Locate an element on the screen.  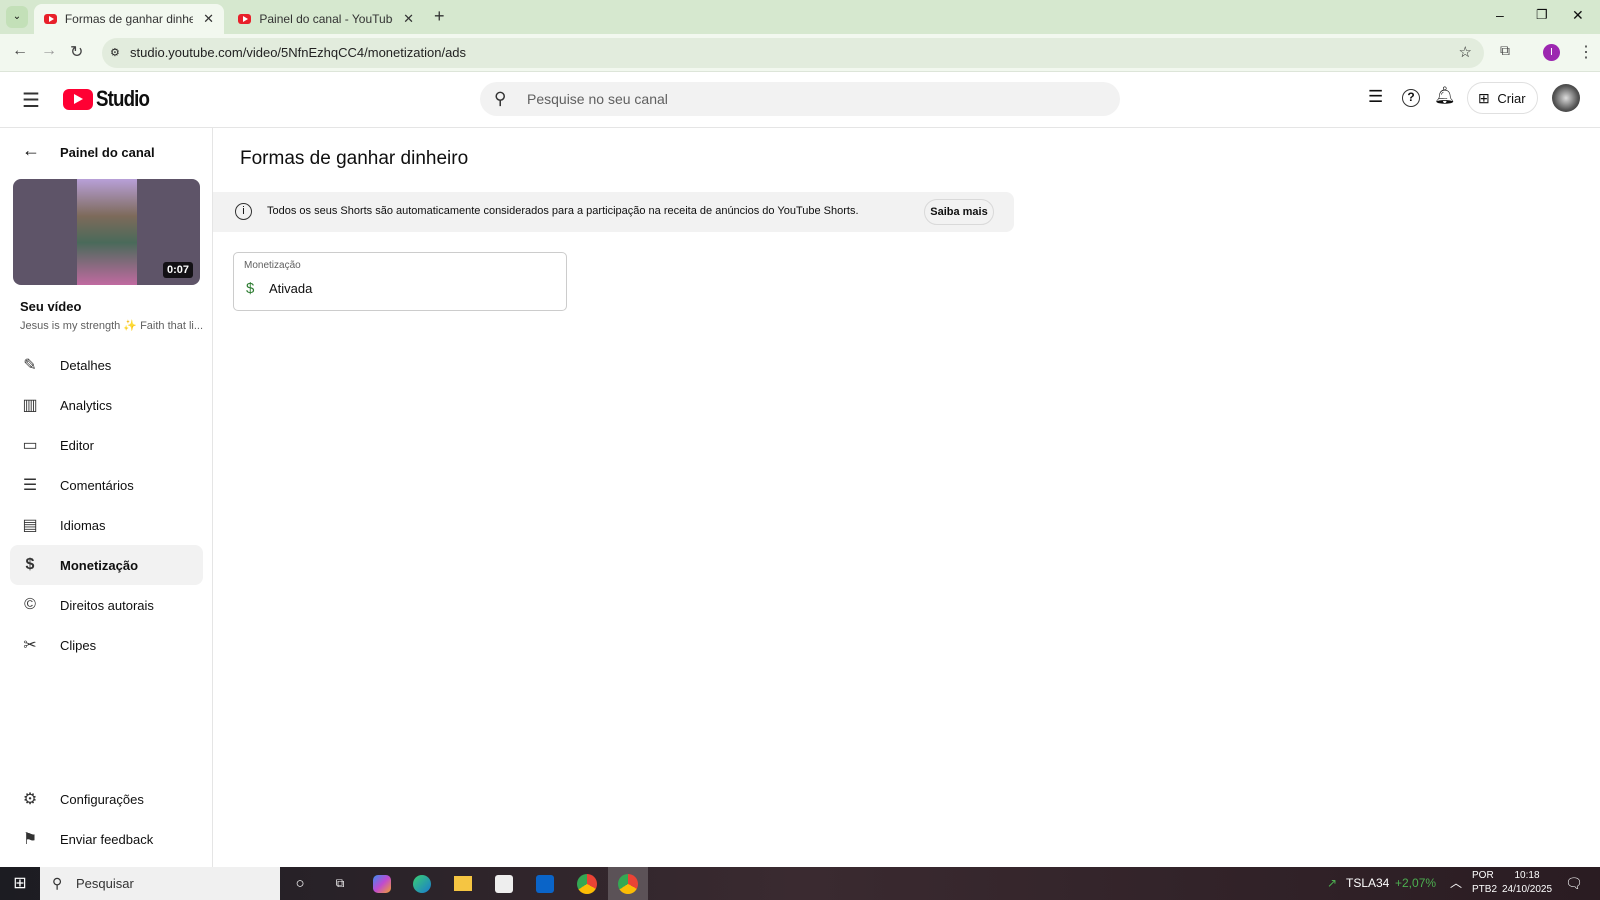
monetization-status: Ativada is located at coordinates (291, 288).